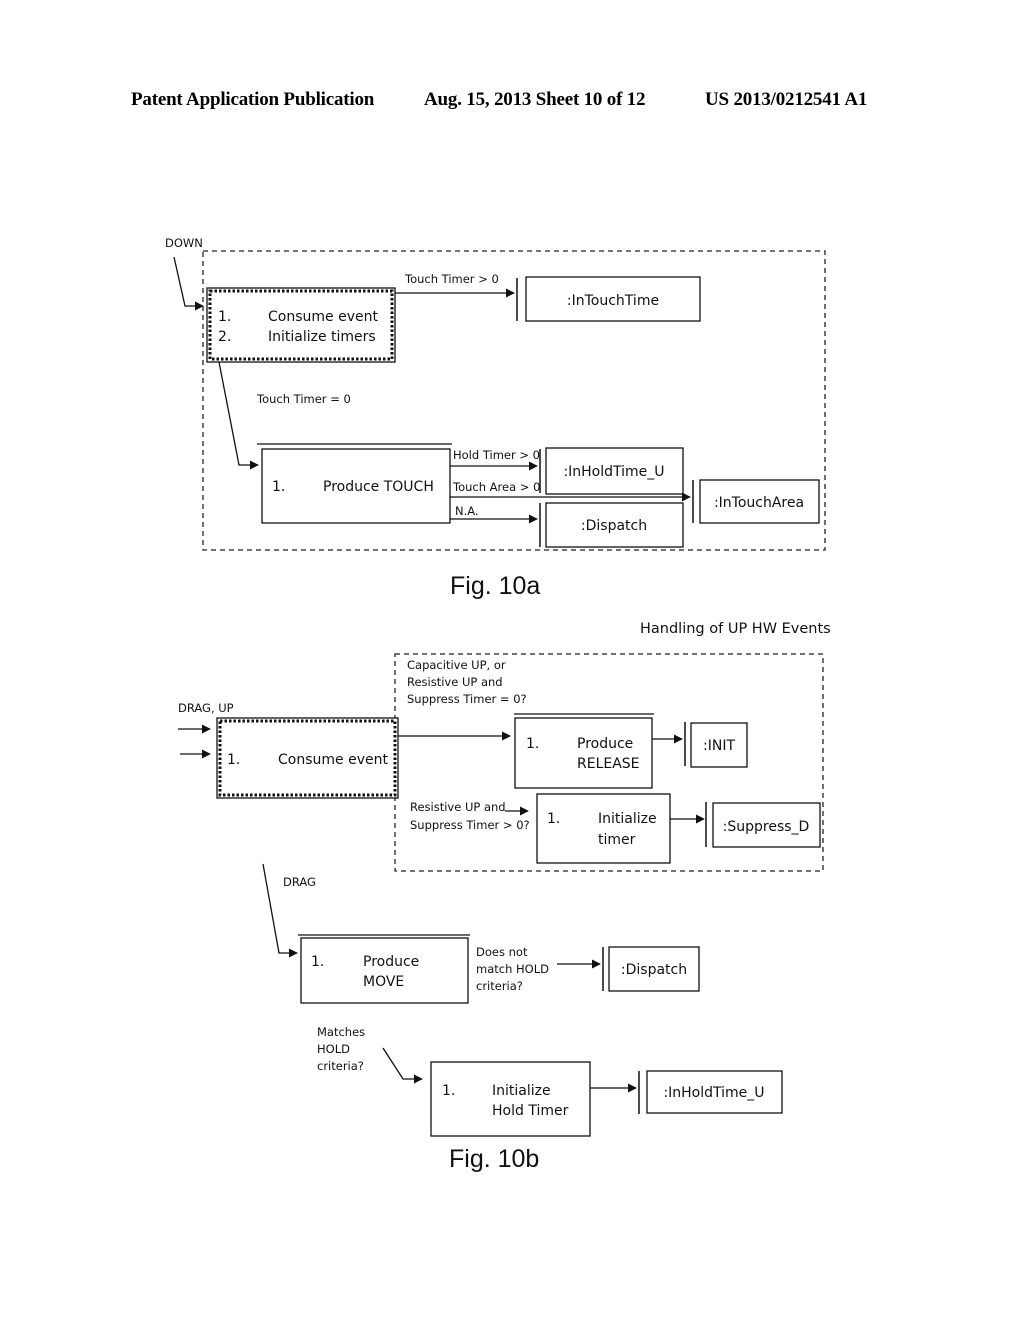 This screenshot has width=1024, height=1320. Describe the element at coordinates (323, 317) in the screenshot. I see `consume-step-1-text: Consume event` at that location.